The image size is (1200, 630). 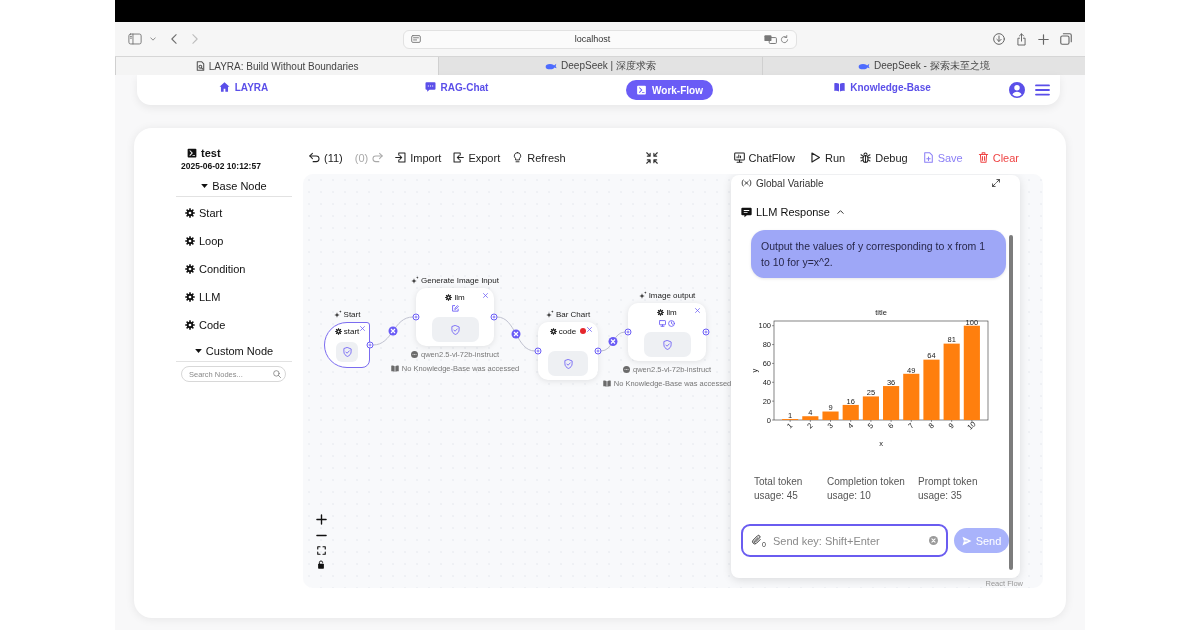 I want to click on expand-icon, so click(x=996, y=183).